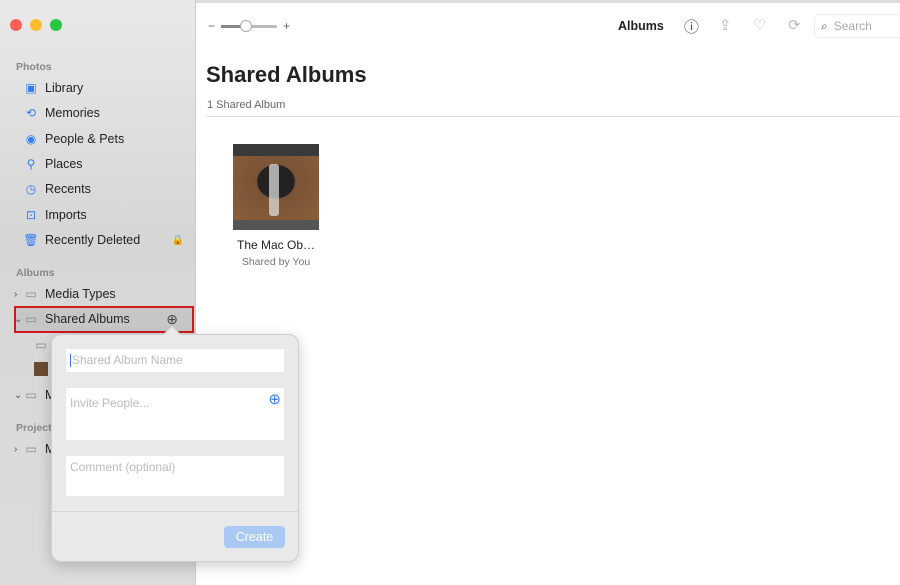 The image size is (900, 585). I want to click on speech-bubble-icon: ▭, so click(41, 345).